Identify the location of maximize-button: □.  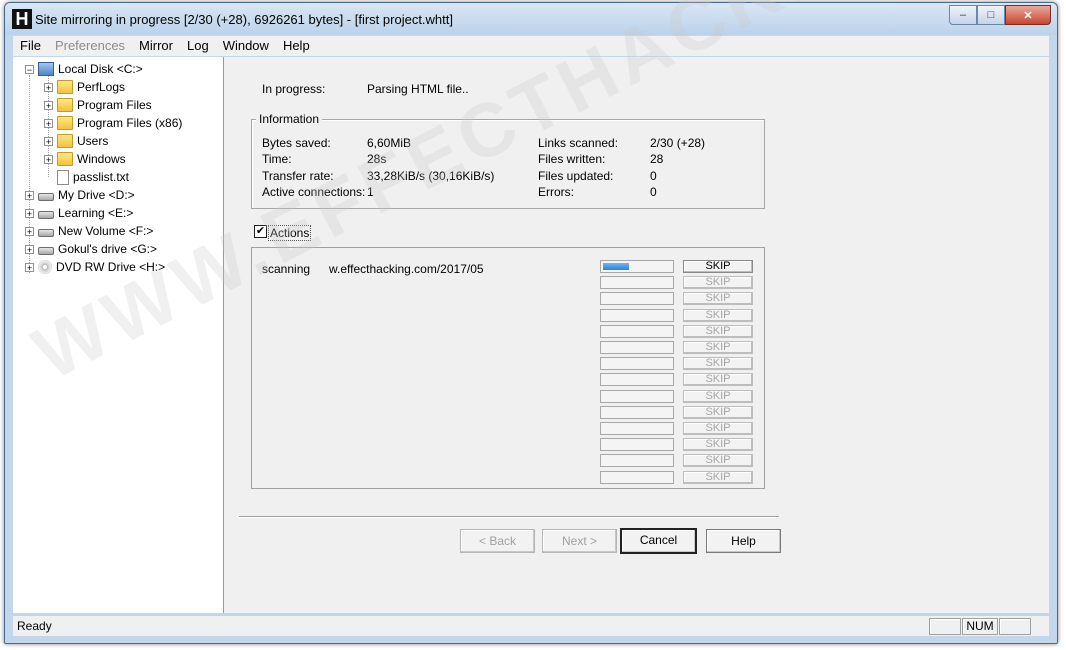
(991, 15).